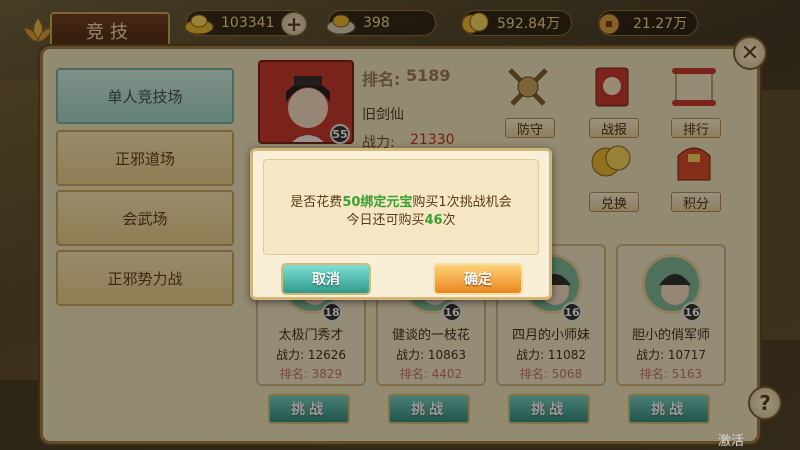  I want to click on windows-activation-watermark: 激活 Windows, so click(747, 442).